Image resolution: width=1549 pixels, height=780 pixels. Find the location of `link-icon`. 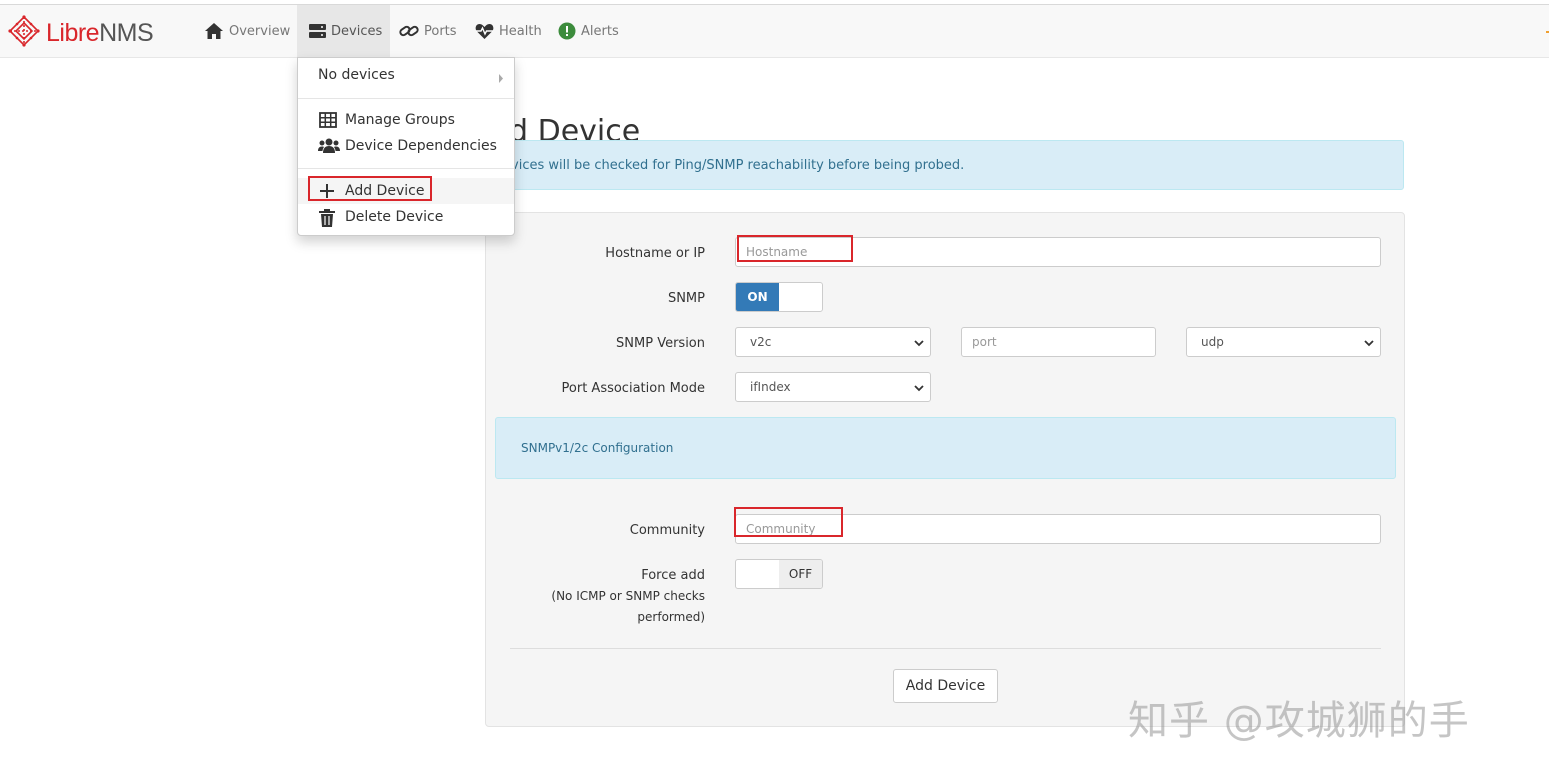

link-icon is located at coordinates (409, 31).